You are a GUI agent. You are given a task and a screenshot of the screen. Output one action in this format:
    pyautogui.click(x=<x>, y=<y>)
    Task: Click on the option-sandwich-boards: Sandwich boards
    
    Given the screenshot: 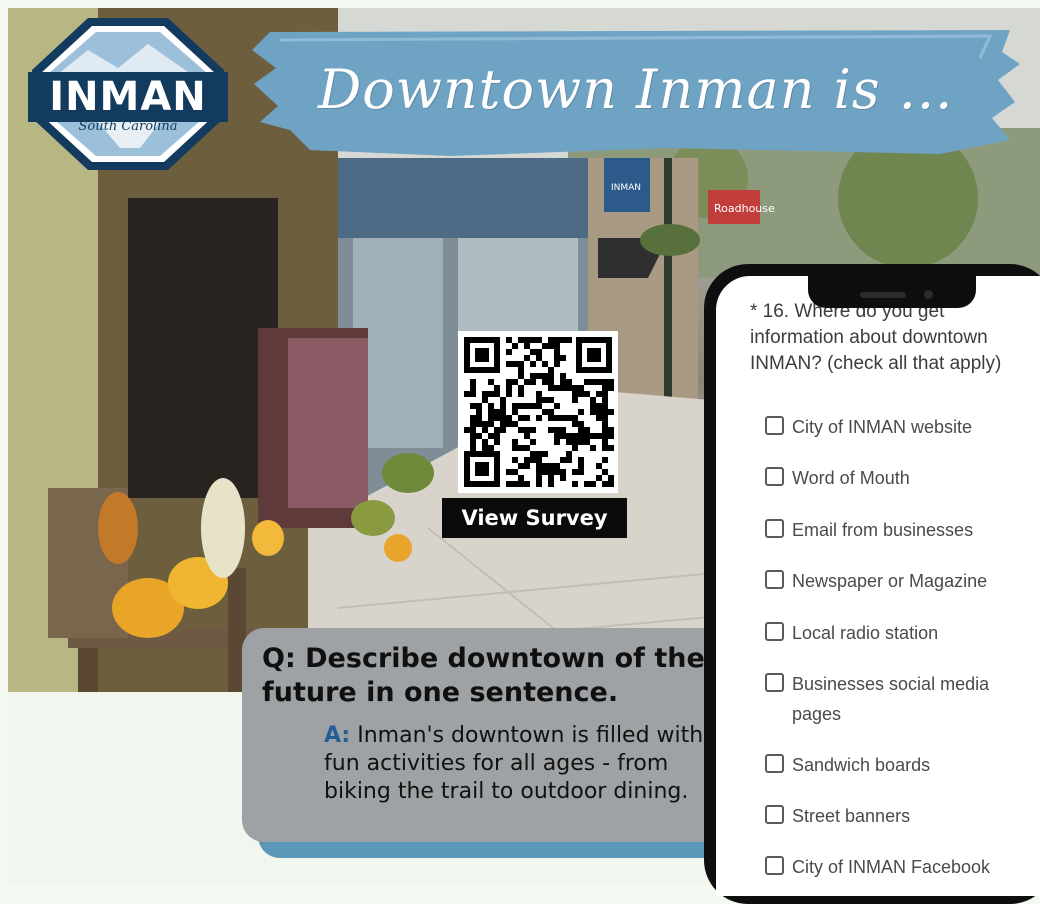 What is the action you would take?
    pyautogui.click(x=883, y=765)
    